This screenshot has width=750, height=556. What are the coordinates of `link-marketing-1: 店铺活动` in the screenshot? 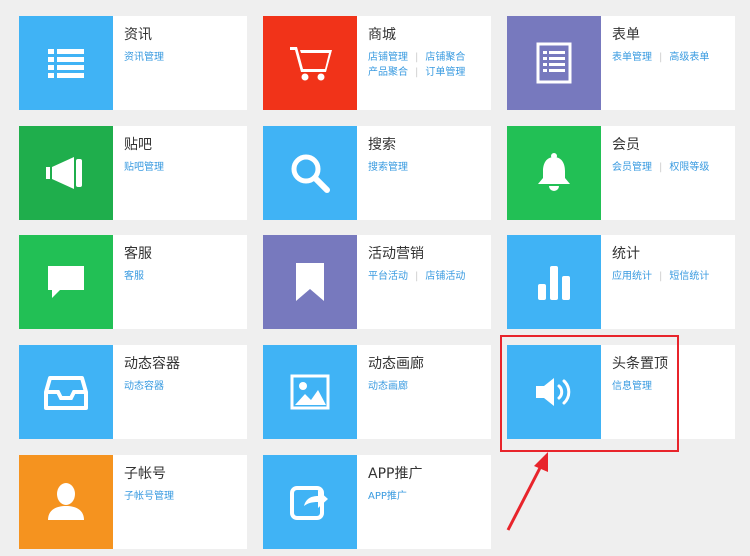 It's located at (445, 276).